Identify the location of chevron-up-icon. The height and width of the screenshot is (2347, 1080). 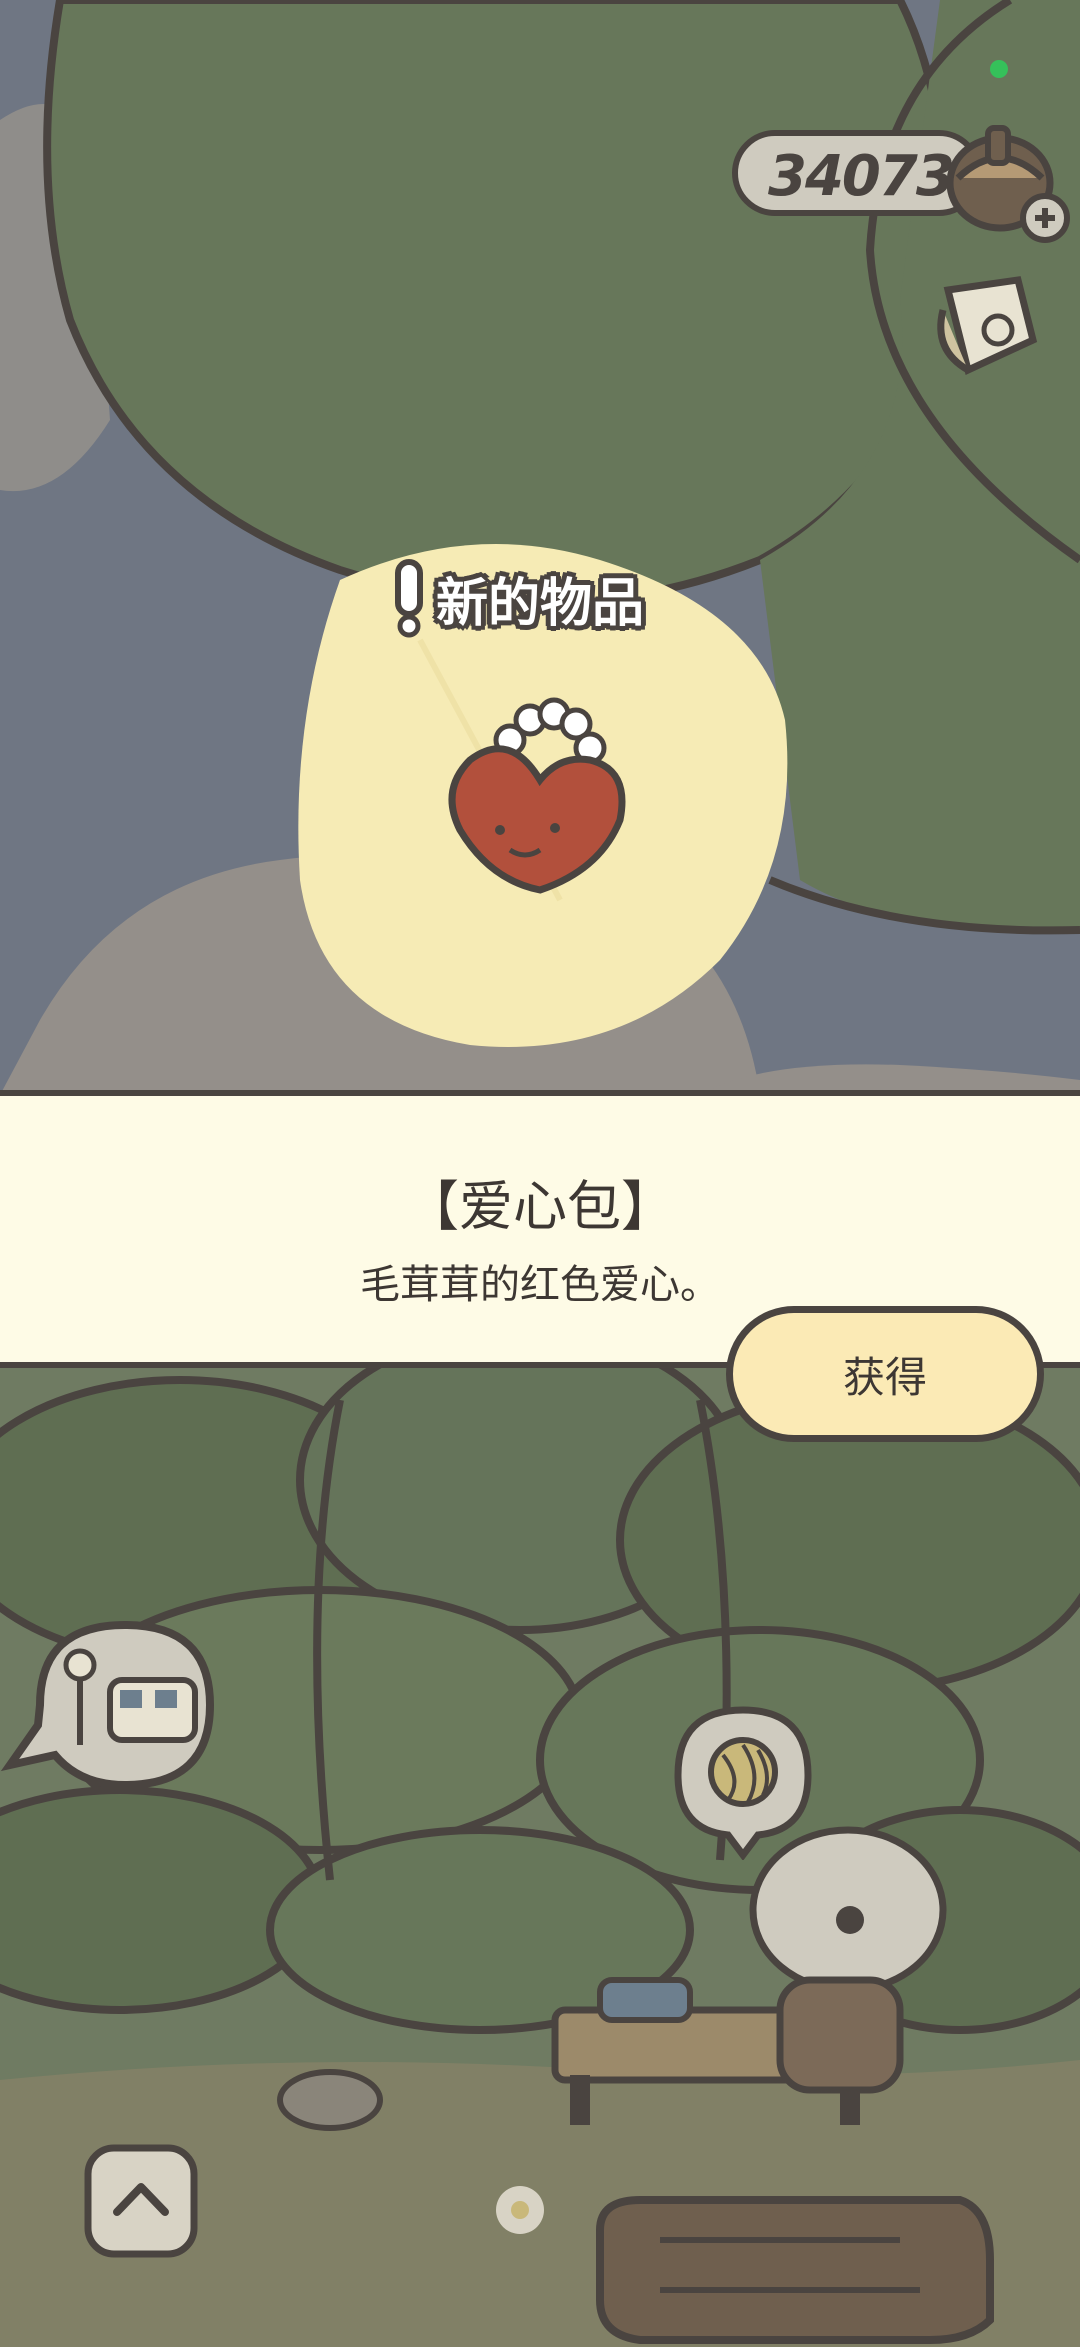
(141, 2201).